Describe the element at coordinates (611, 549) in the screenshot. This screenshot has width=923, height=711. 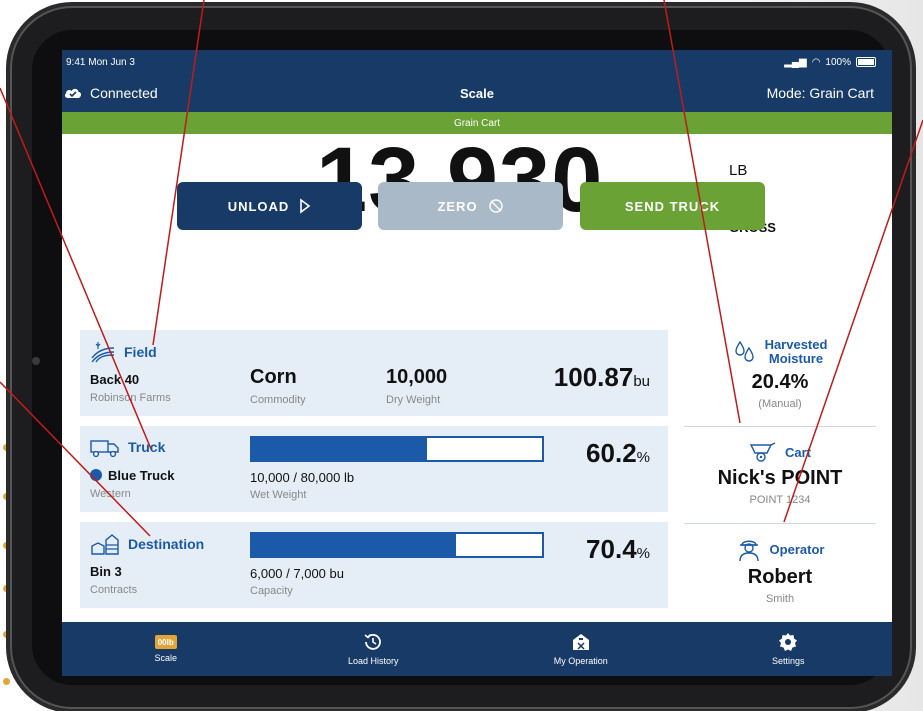
I see `destination-percent-value: 70.4` at that location.